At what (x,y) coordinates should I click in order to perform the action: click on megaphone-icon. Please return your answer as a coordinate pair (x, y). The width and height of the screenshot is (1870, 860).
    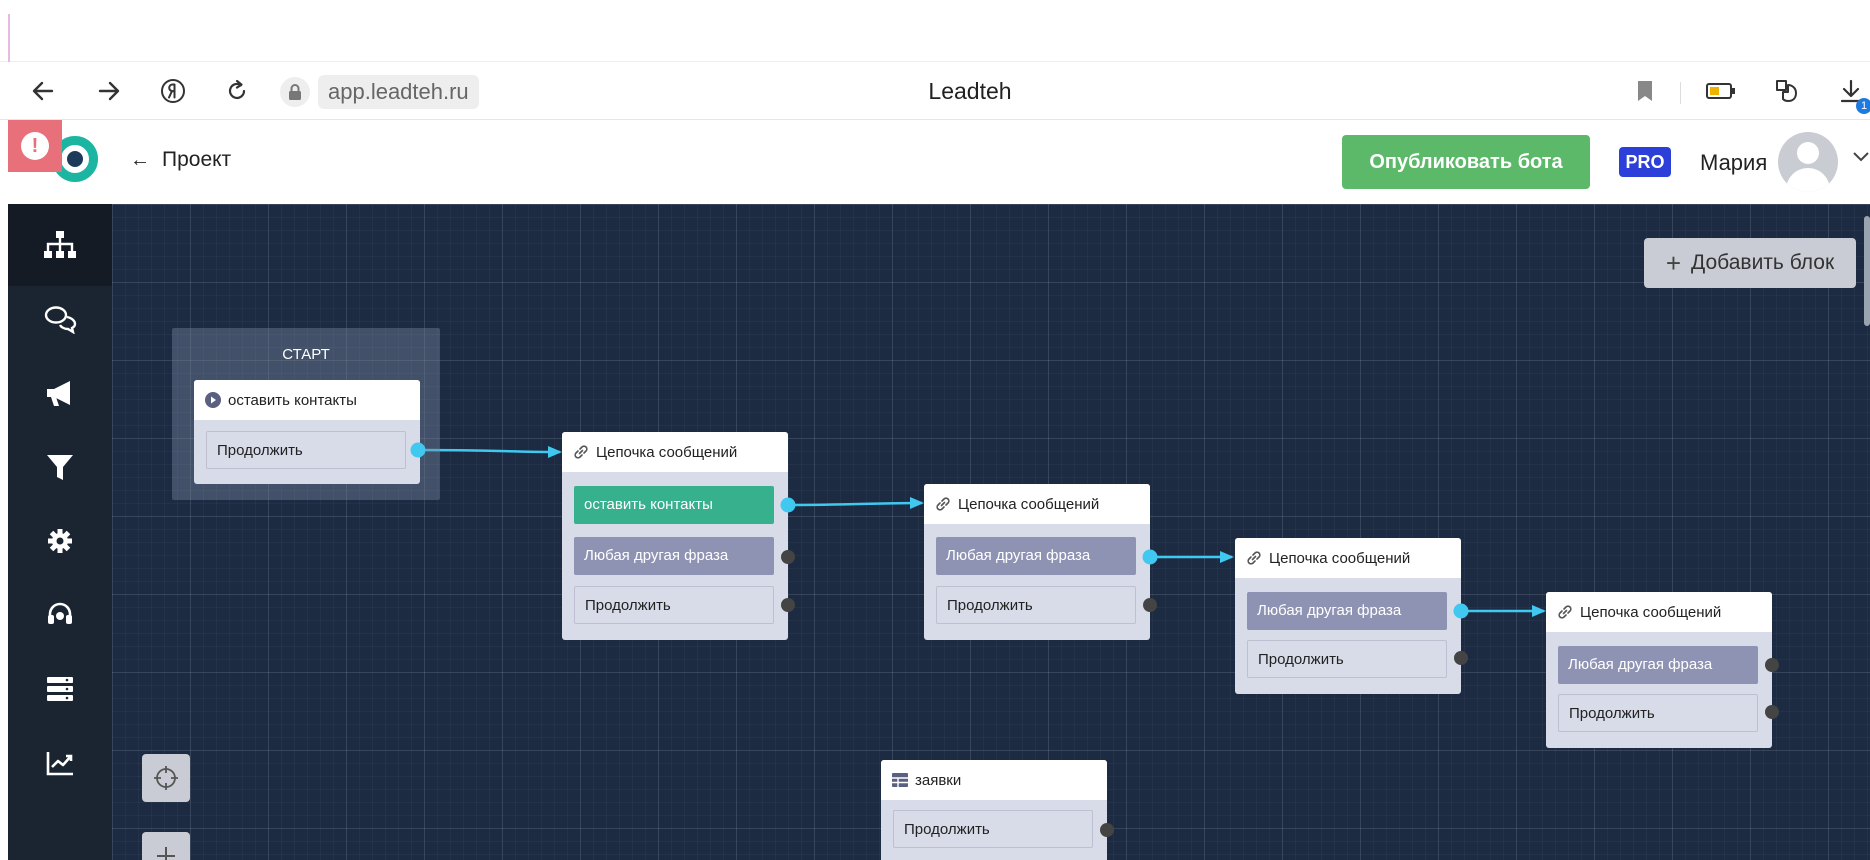
    Looking at the image, I should click on (58, 393).